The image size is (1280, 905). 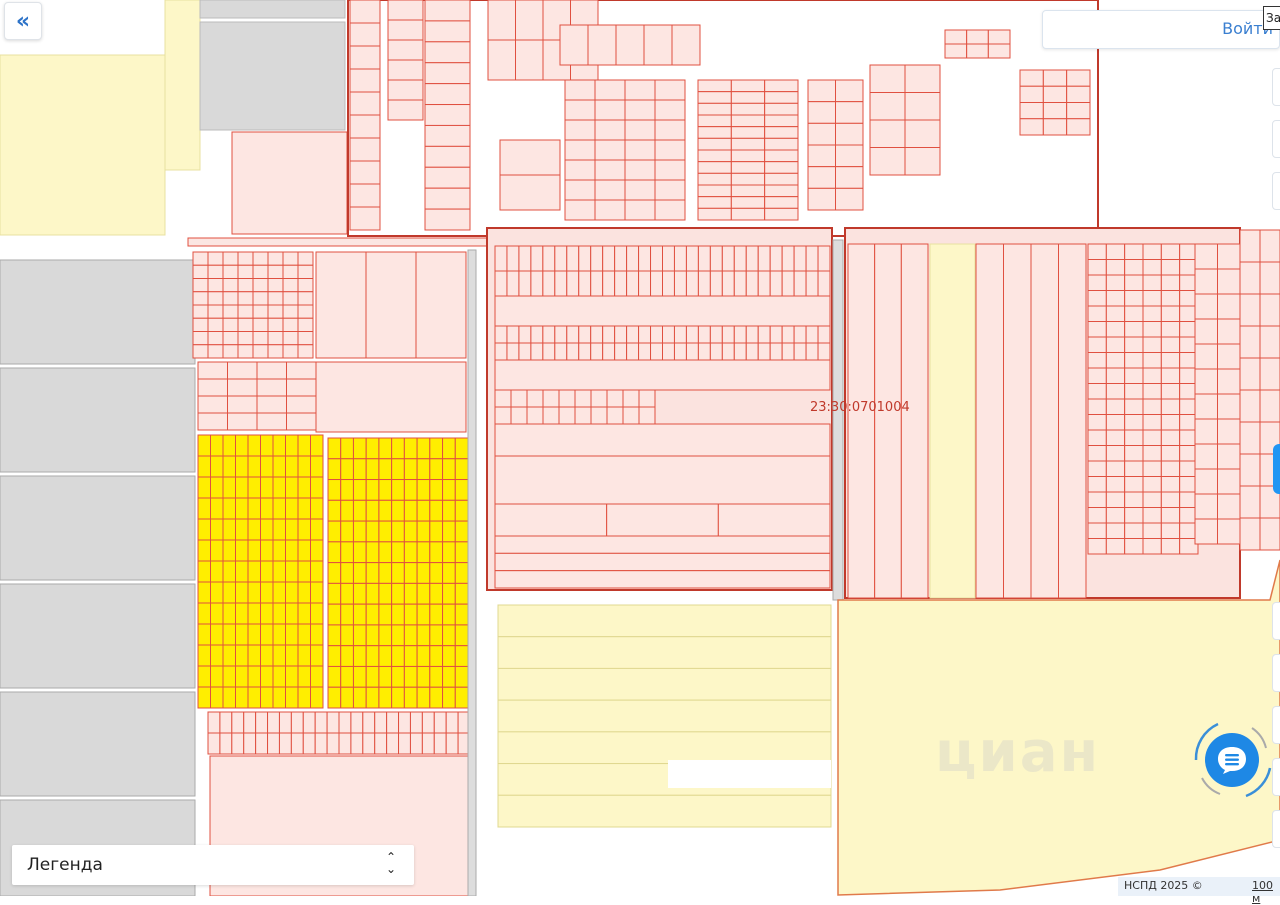 What do you see at coordinates (272, 76) in the screenshot?
I see `block` at bounding box center [272, 76].